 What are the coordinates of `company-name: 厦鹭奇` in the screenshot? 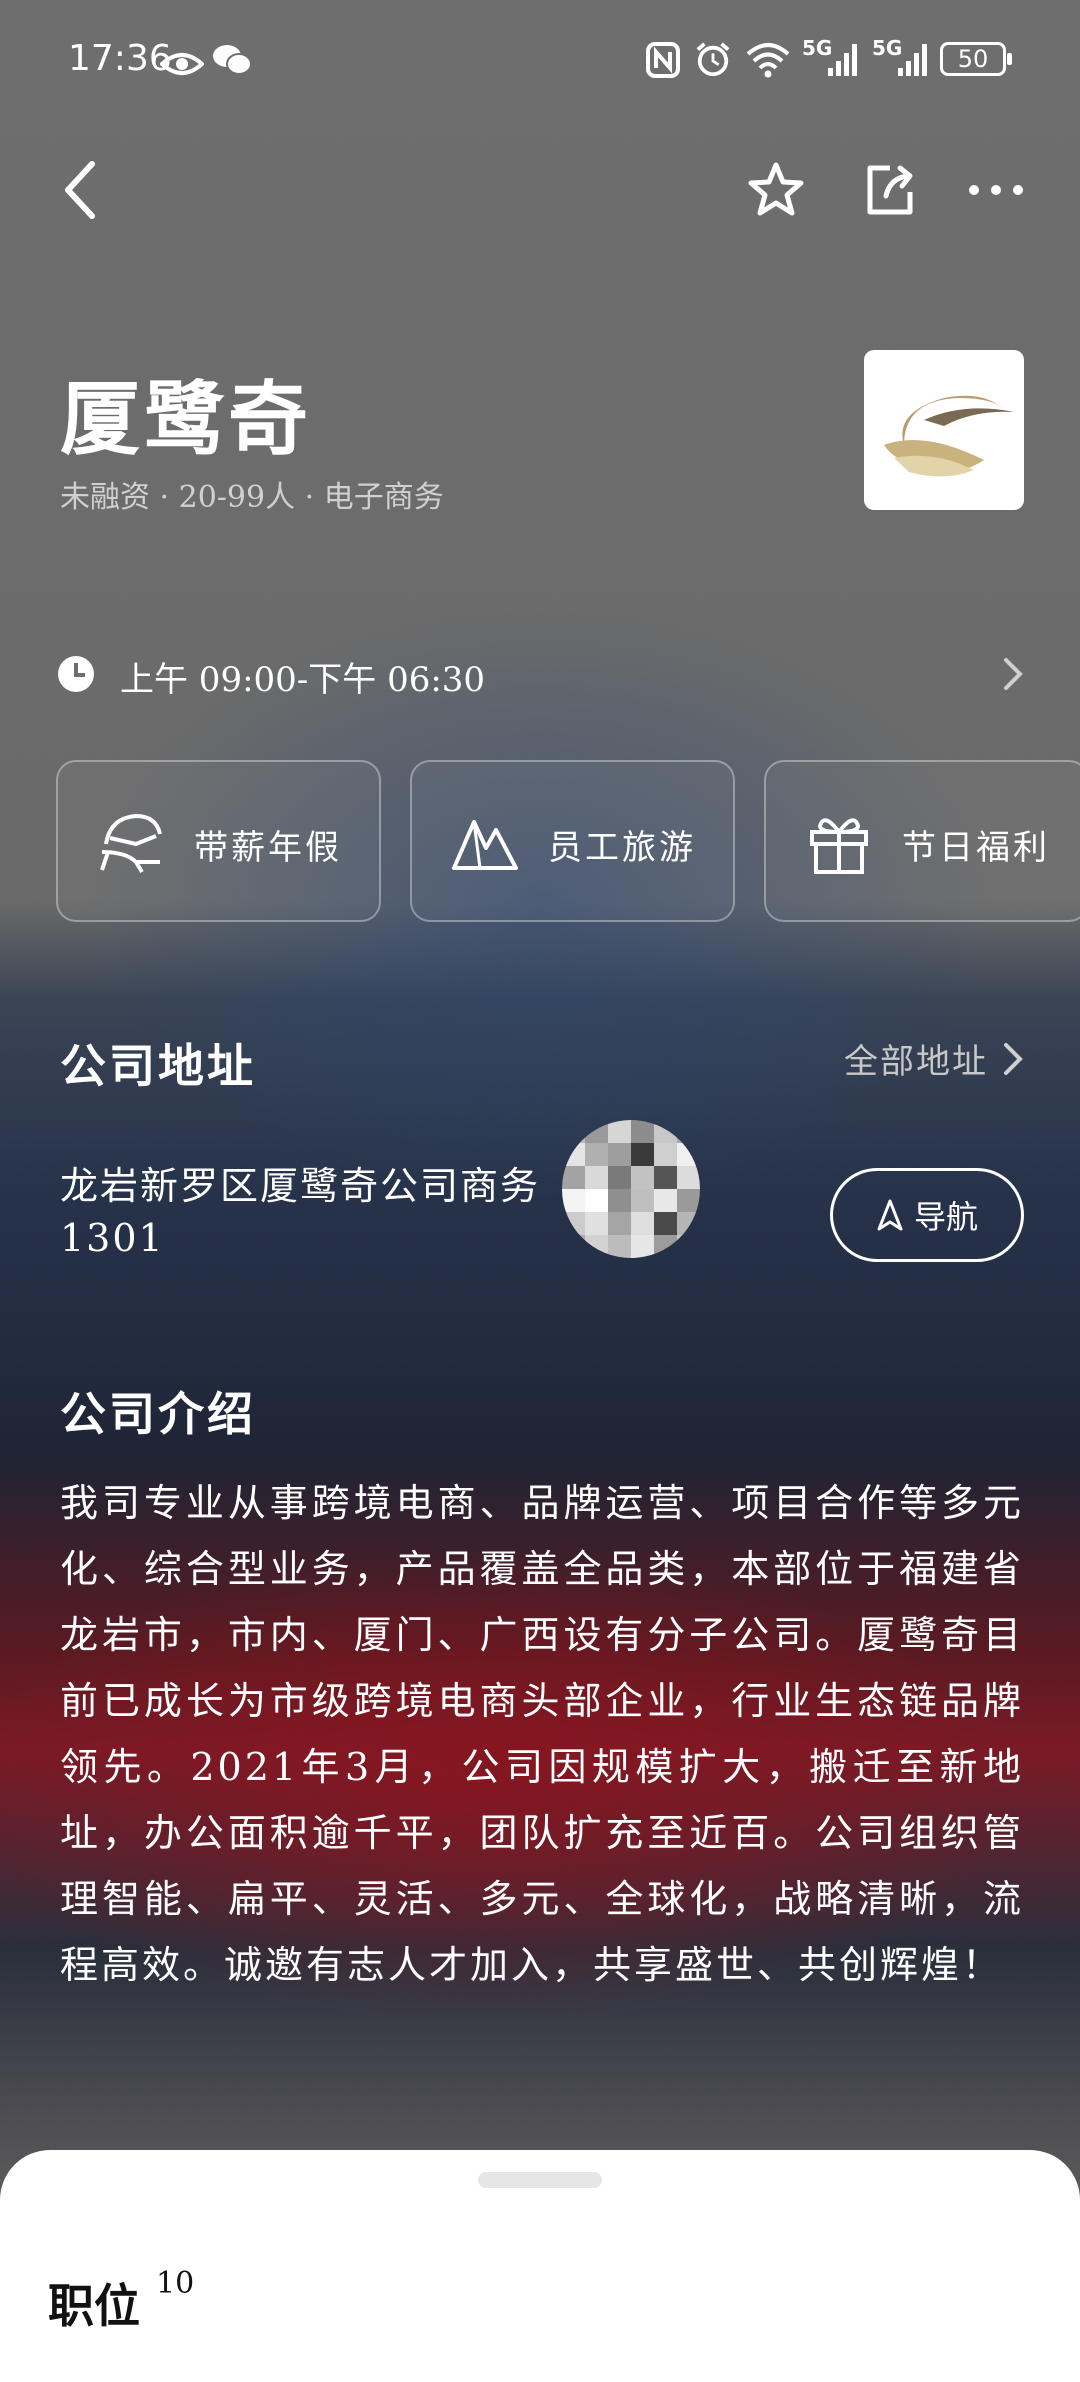 It's located at (186, 419).